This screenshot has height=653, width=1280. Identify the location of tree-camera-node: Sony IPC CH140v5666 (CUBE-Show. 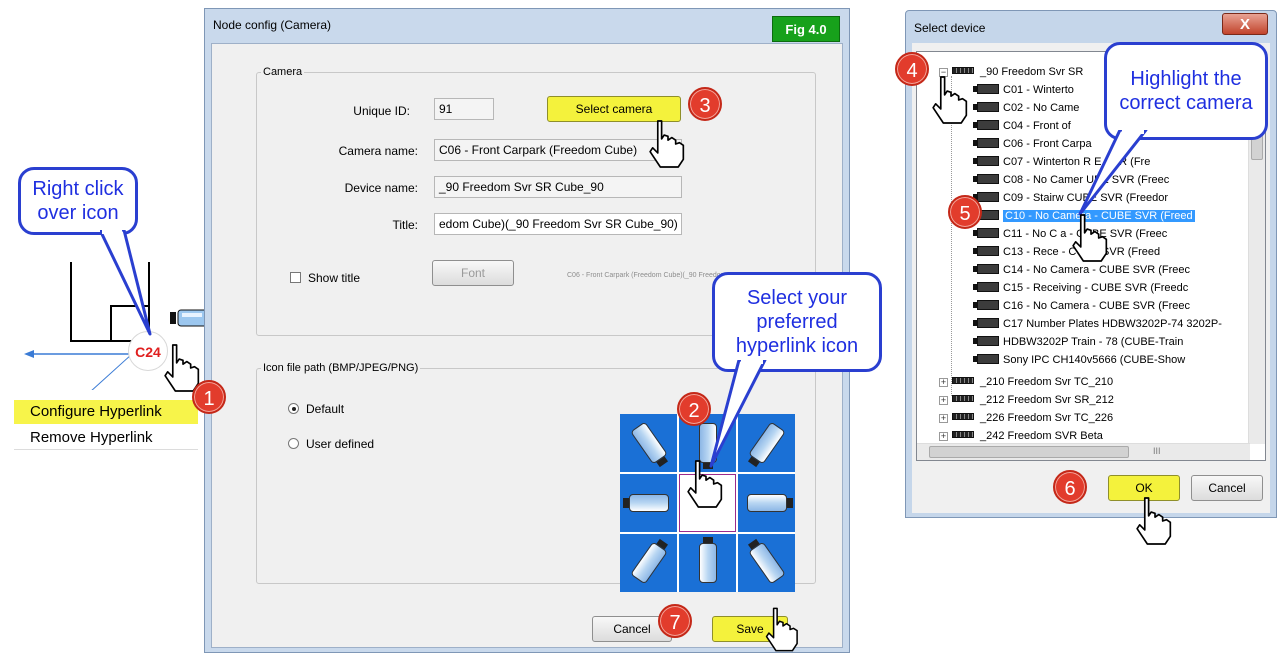
(1079, 360).